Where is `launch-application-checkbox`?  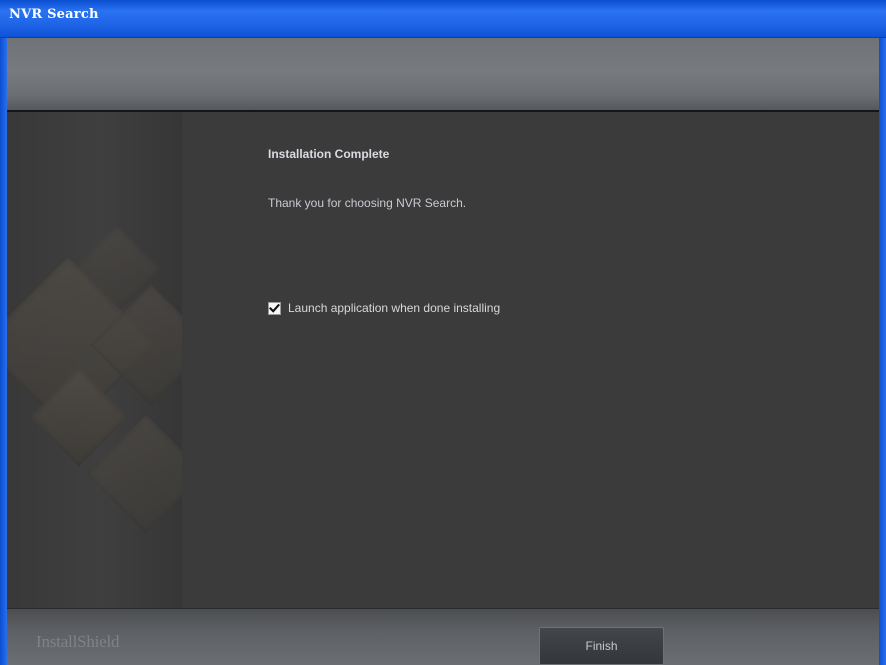 launch-application-checkbox is located at coordinates (274, 308).